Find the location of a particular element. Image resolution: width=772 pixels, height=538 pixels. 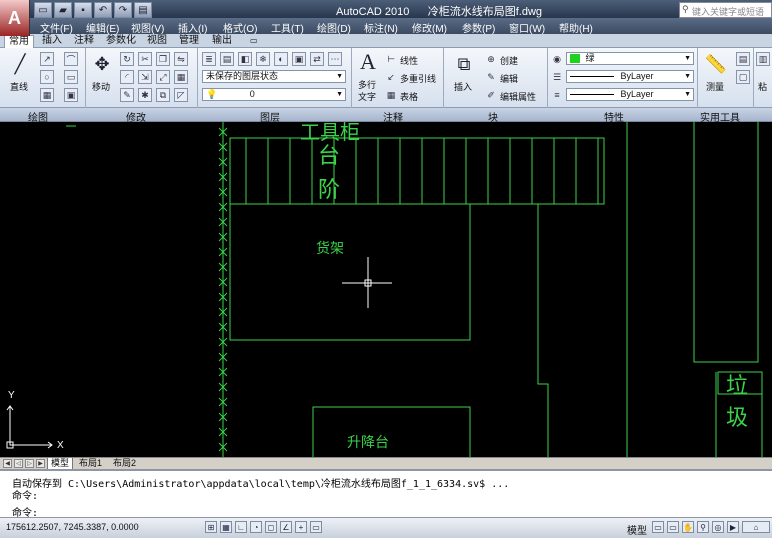

paste-icon: ▥ is located at coordinates (763, 59).